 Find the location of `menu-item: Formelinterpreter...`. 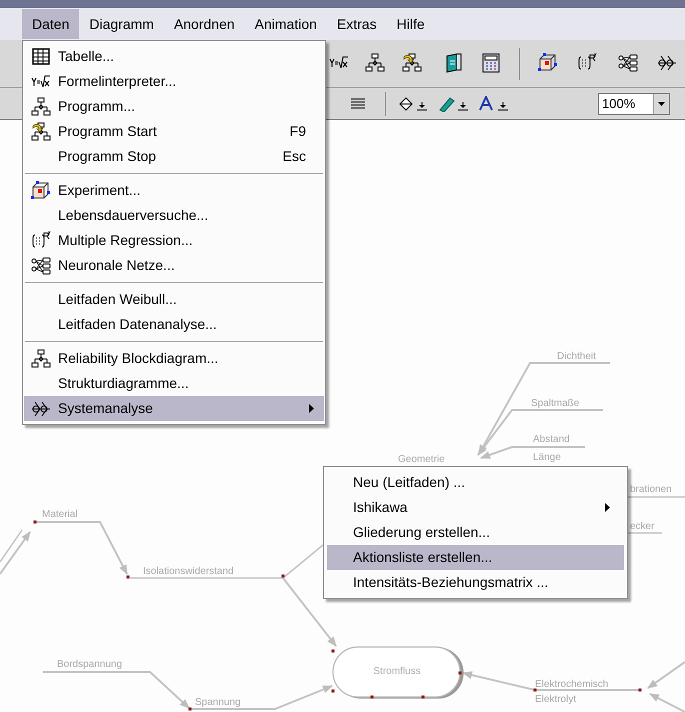

menu-item: Formelinterpreter... is located at coordinates (174, 81).